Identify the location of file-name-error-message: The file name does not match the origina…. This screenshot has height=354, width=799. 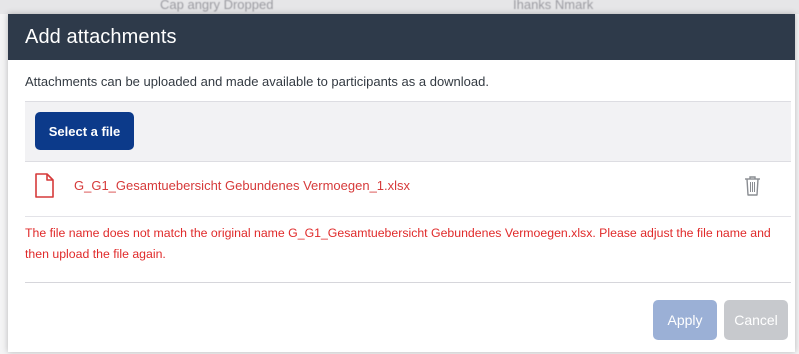
(398, 243).